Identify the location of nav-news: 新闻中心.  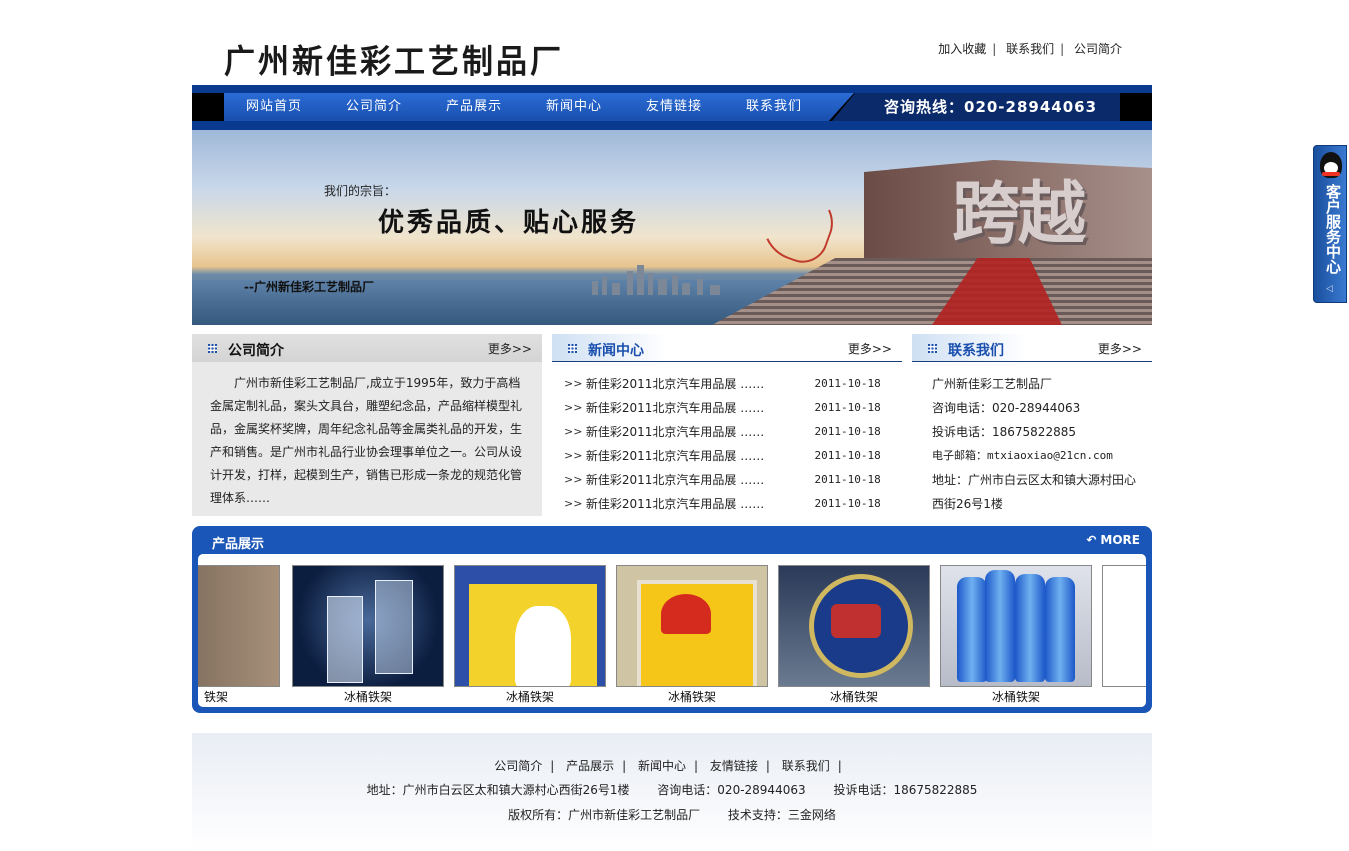
(574, 107).